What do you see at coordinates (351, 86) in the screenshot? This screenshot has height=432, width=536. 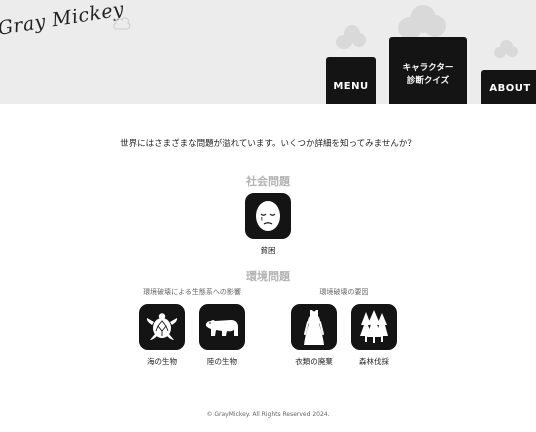 I see `nav-menu-label: MENU` at bounding box center [351, 86].